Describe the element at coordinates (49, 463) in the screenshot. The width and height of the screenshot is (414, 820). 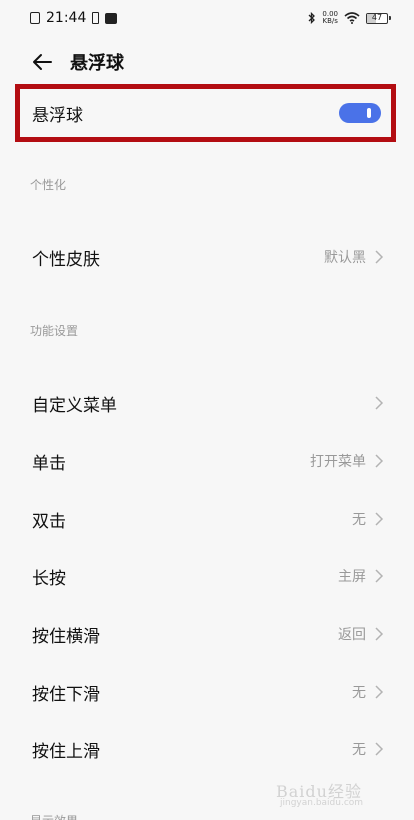
I see `row-single-tap-label: 单击` at that location.